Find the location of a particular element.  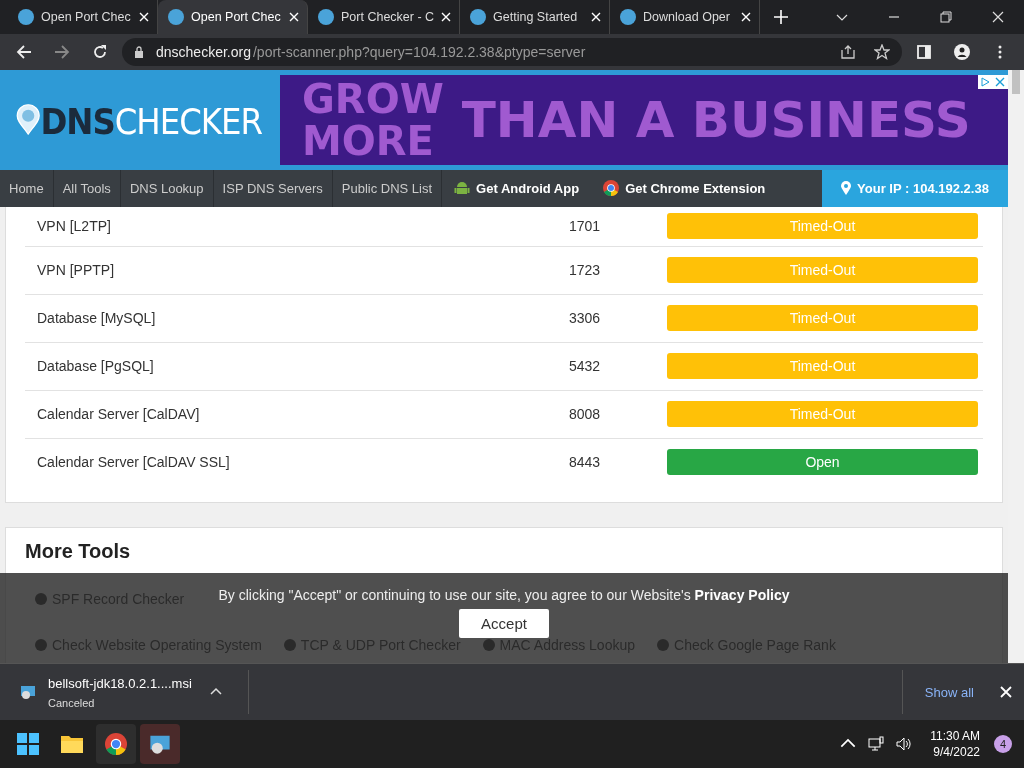

notification-badge: 4 is located at coordinates (1003, 744).